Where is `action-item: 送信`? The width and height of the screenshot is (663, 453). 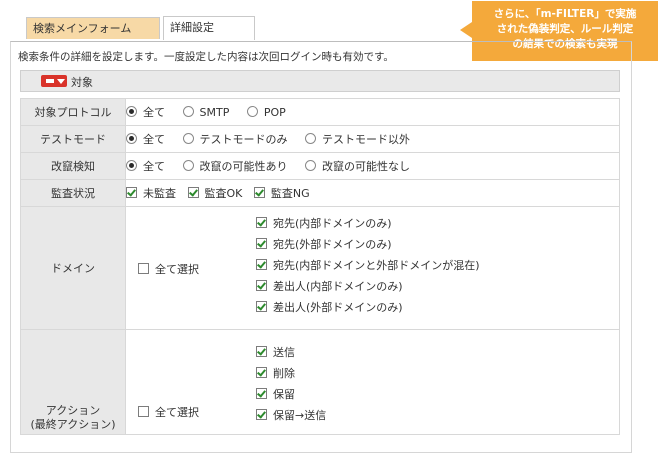
action-item: 送信 is located at coordinates (291, 352).